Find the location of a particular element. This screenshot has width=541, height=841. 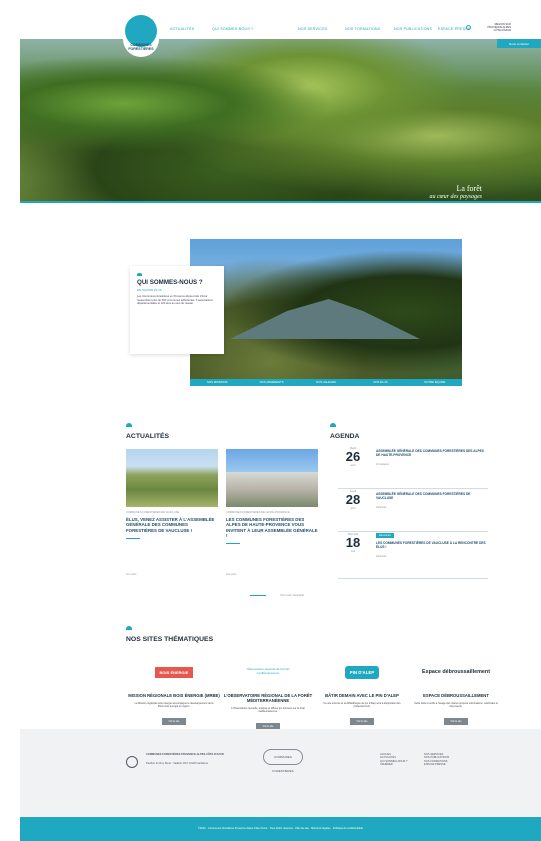

nav-espace-presse: Espace presse is located at coordinates (458, 29).